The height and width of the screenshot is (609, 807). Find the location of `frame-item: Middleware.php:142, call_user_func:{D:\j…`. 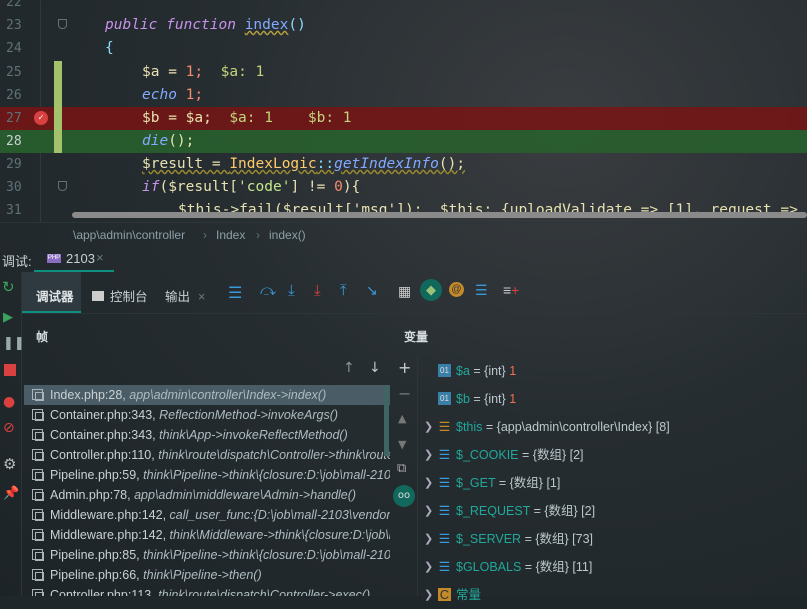

frame-item: Middleware.php:142, call_user_func:{D:\j… is located at coordinates (207, 515).